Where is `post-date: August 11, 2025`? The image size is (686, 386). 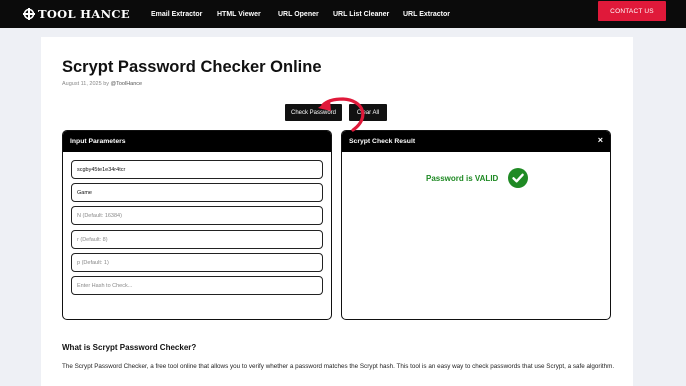
post-date: August 11, 2025 is located at coordinates (82, 84).